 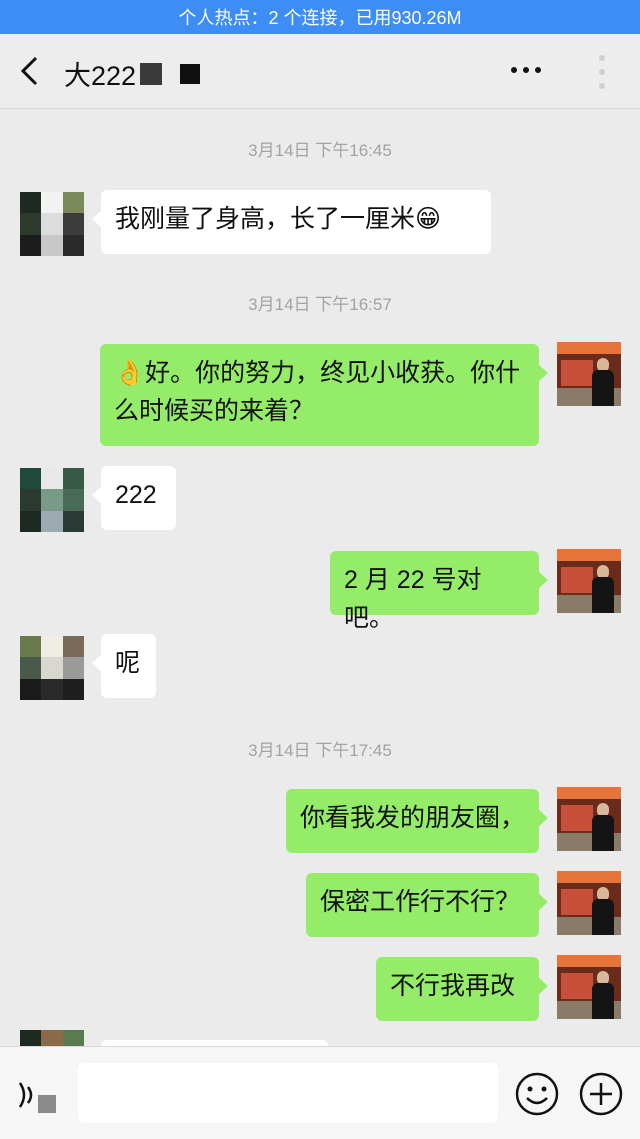 What do you see at coordinates (39, 1094) in the screenshot?
I see `voice-icon` at bounding box center [39, 1094].